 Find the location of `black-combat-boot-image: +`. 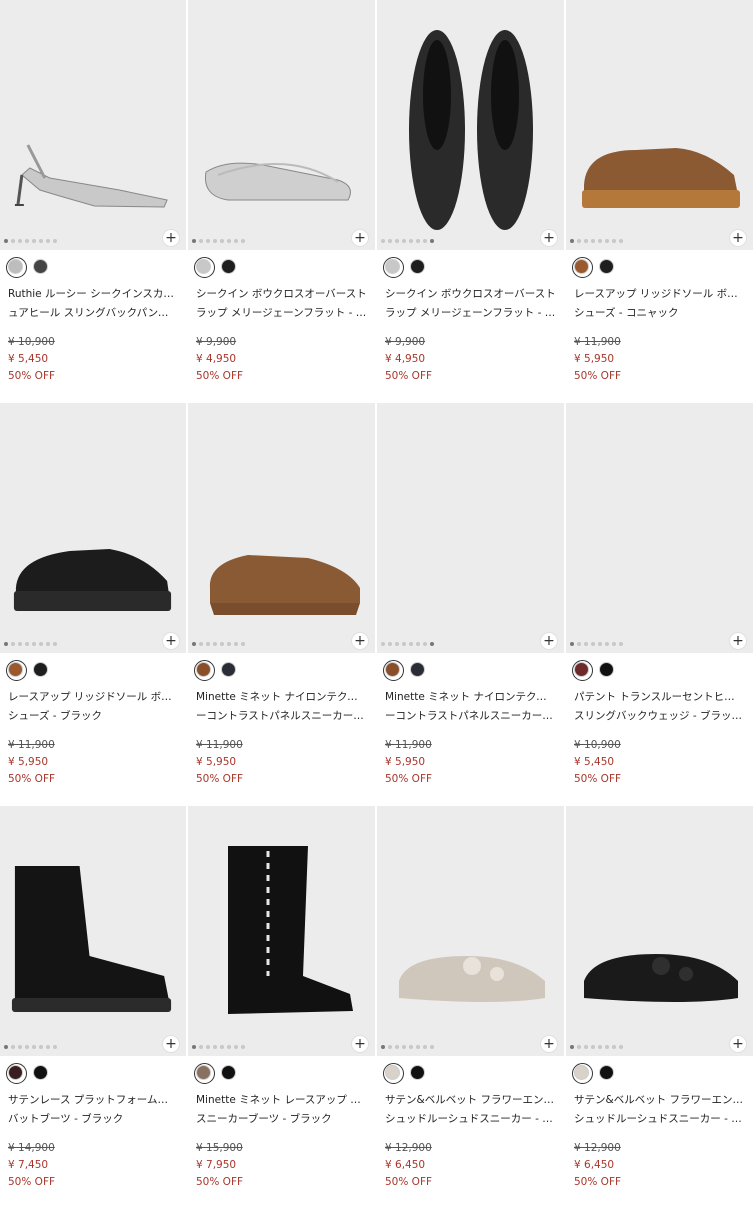

black-combat-boot-image: + is located at coordinates (93, 931).